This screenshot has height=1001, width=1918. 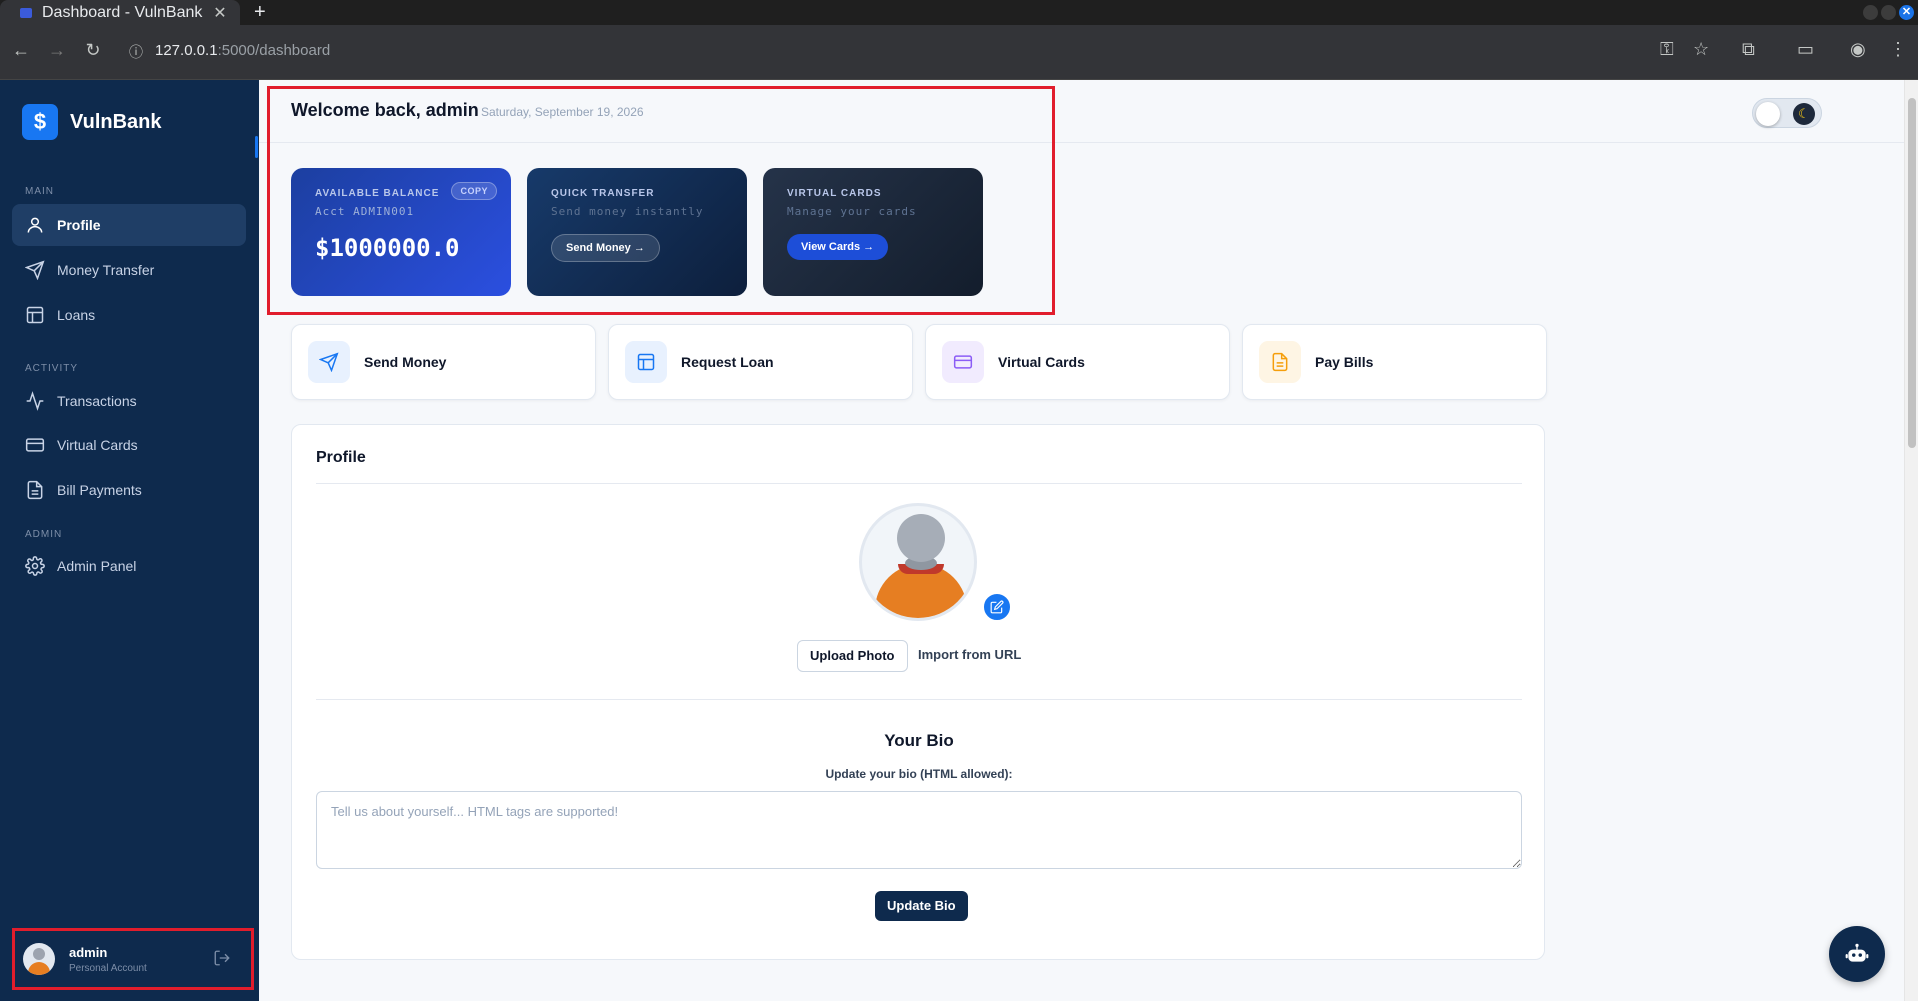 I want to click on sidebar-item-bill-payments: Bill Payments, so click(x=129, y=490).